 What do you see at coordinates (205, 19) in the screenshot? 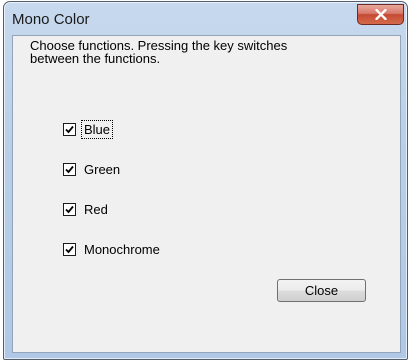
I see `title-bar: Mono Color` at bounding box center [205, 19].